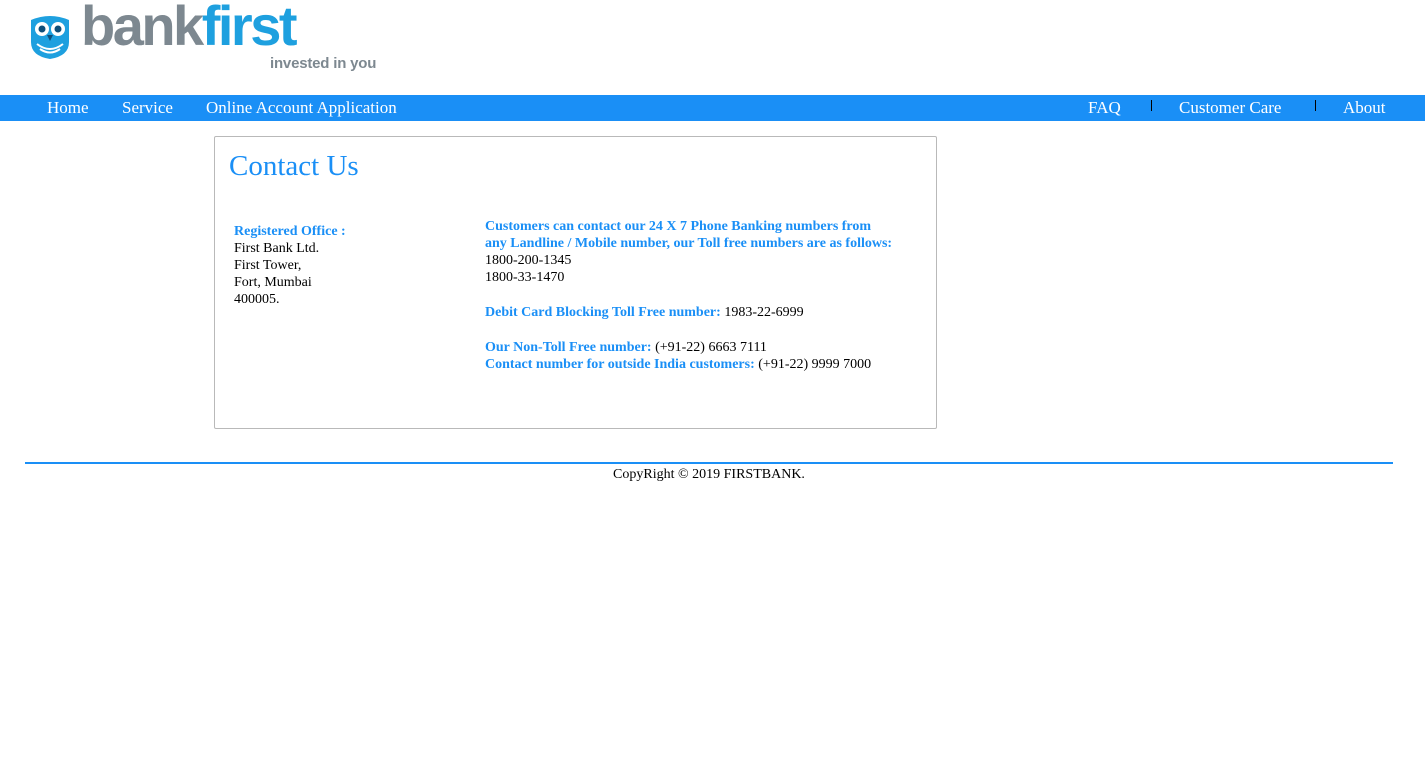 Image resolution: width=1425 pixels, height=780 pixels. What do you see at coordinates (50, 37) in the screenshot?
I see `owl-logo-icon` at bounding box center [50, 37].